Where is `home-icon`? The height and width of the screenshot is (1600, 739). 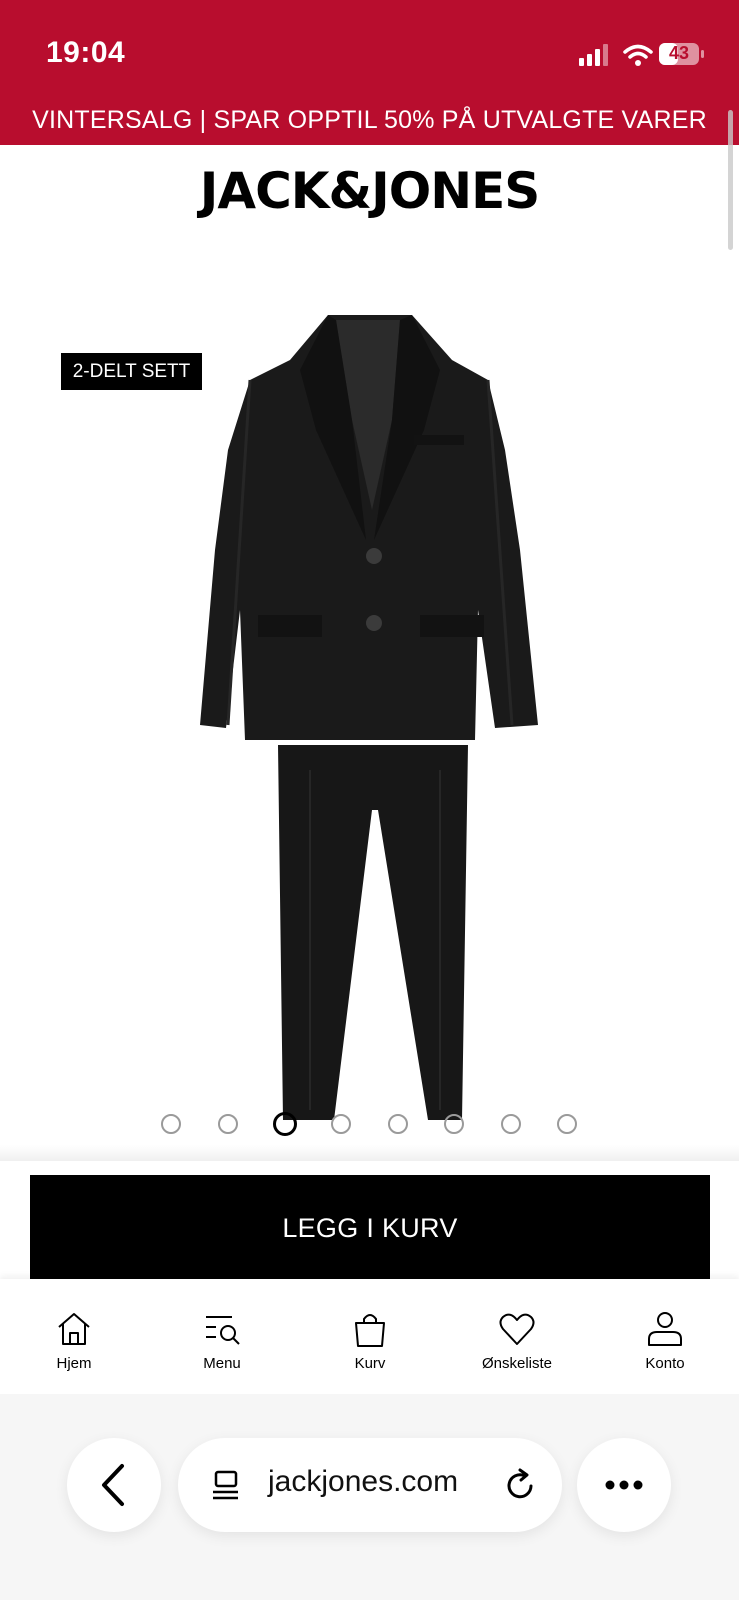 home-icon is located at coordinates (74, 1329).